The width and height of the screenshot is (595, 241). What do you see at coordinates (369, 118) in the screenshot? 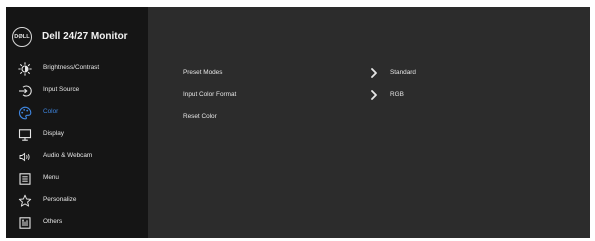
I see `reset-color-row: Reset Color` at bounding box center [369, 118].